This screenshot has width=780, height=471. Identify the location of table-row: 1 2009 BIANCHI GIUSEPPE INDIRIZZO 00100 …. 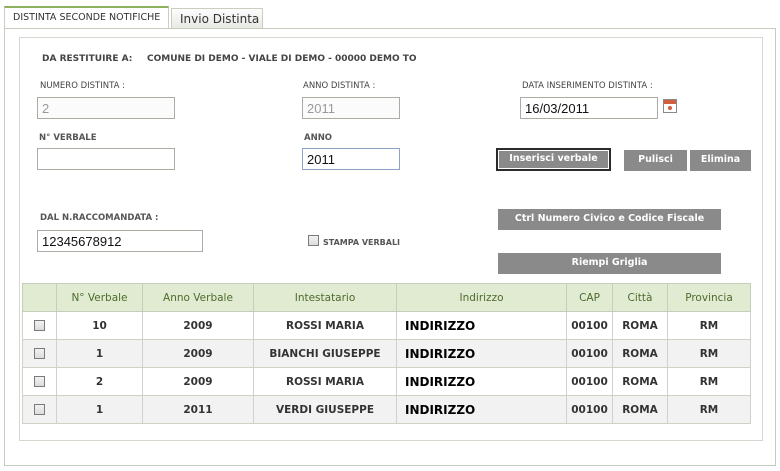
(386, 353).